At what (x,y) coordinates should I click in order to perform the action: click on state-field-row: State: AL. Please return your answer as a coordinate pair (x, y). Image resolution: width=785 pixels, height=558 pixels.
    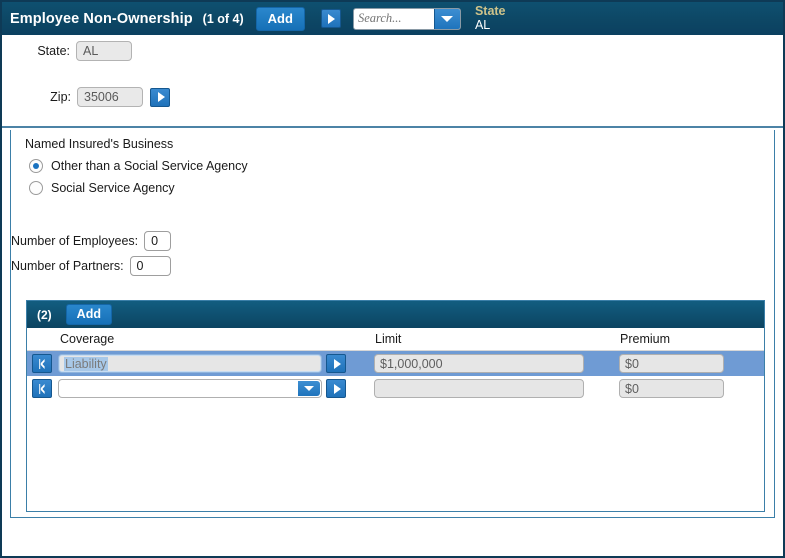
    Looking at the image, I should click on (67, 51).